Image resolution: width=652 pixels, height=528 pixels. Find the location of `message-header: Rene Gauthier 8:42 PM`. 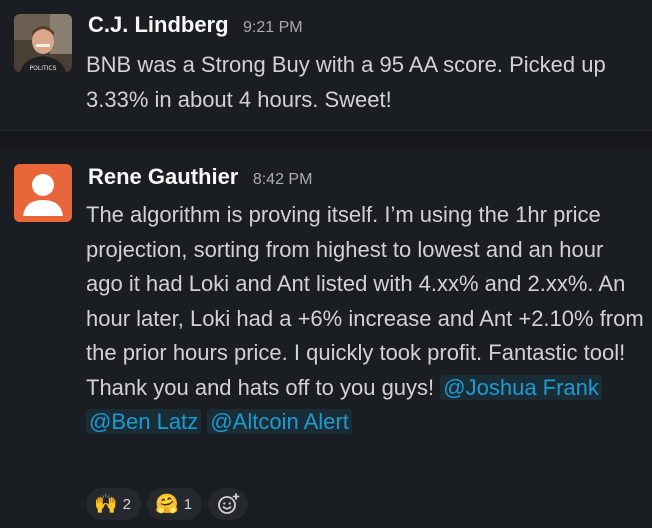

message-header: Rene Gauthier 8:42 PM is located at coordinates (200, 177).